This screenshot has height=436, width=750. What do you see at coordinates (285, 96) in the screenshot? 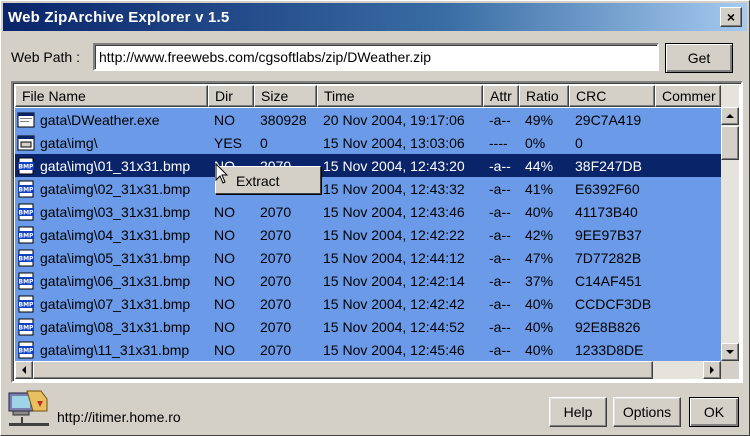
I see `column-header-size: Size` at bounding box center [285, 96].